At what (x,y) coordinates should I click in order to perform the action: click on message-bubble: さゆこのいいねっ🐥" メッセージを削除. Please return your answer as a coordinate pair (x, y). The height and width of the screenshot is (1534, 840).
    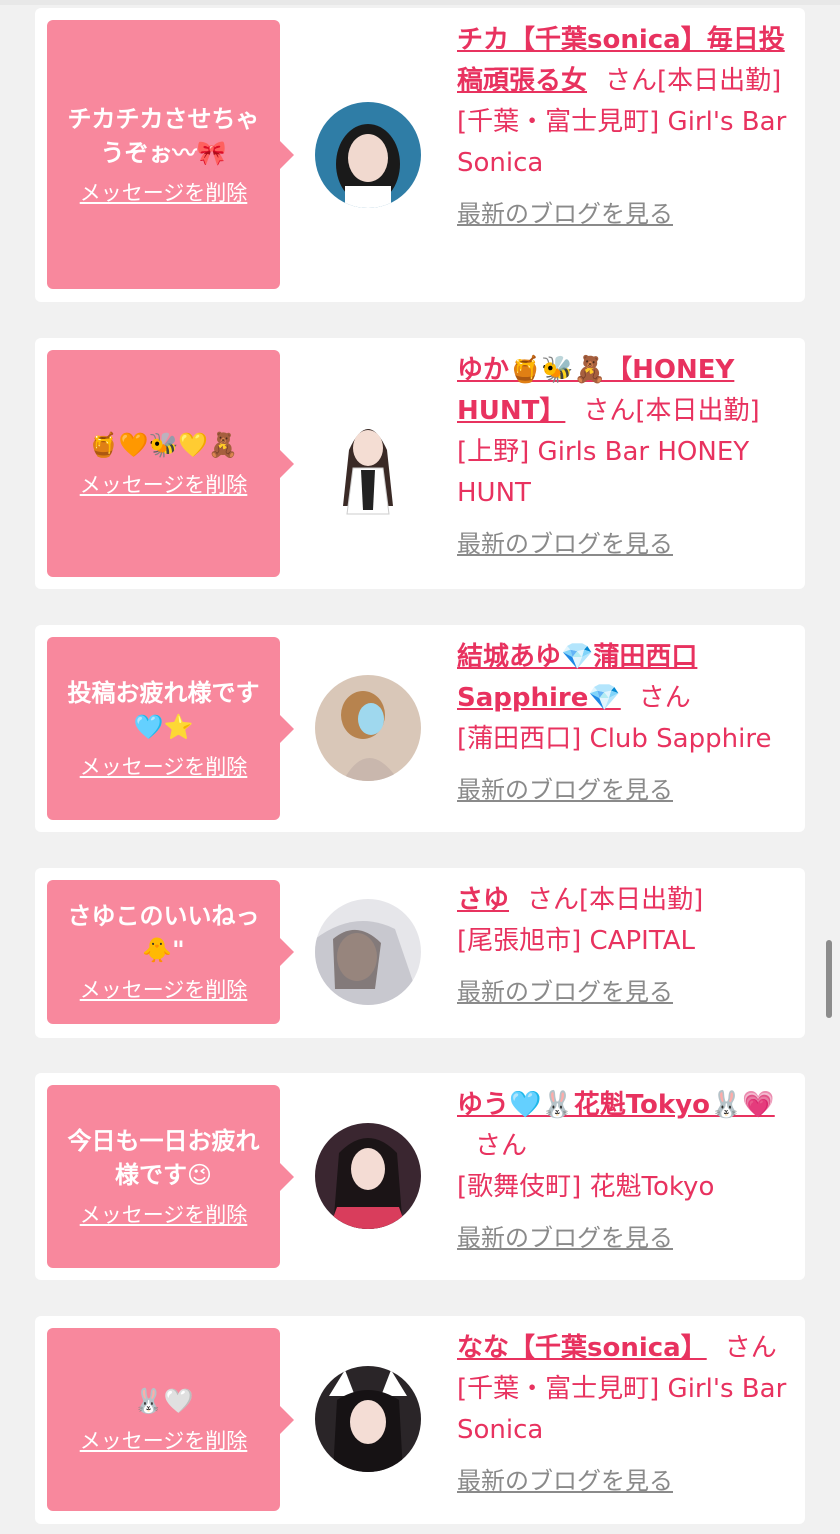
    Looking at the image, I should click on (170, 952).